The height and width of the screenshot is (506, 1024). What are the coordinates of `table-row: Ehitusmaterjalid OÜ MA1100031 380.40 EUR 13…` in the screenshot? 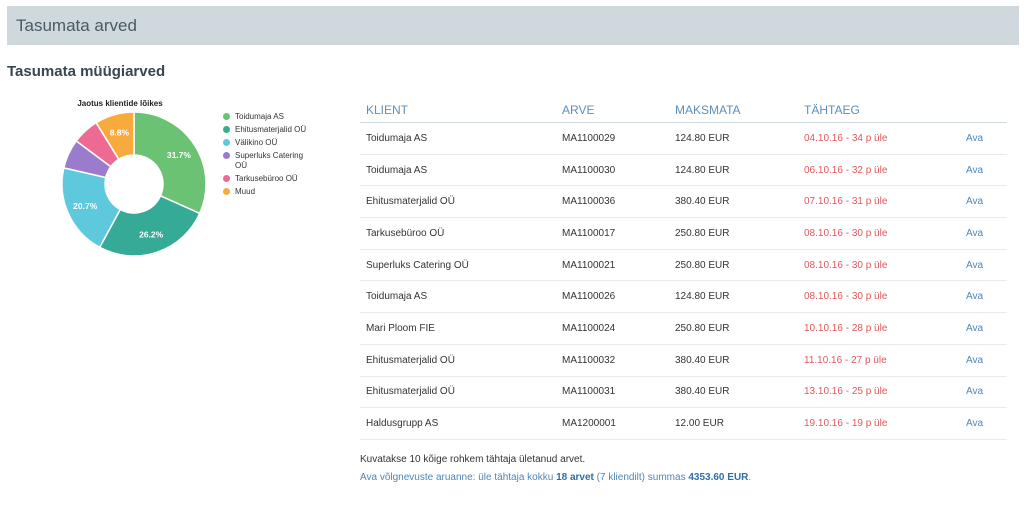 It's located at (683, 392).